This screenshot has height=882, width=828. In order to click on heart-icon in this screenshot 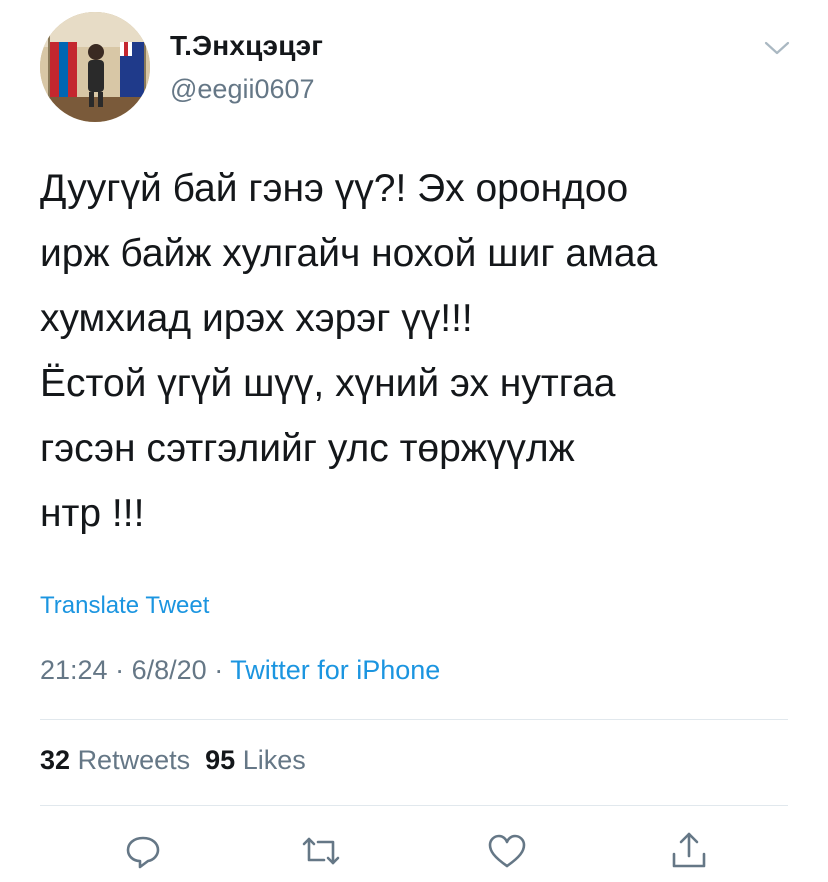, I will do `click(507, 851)`.